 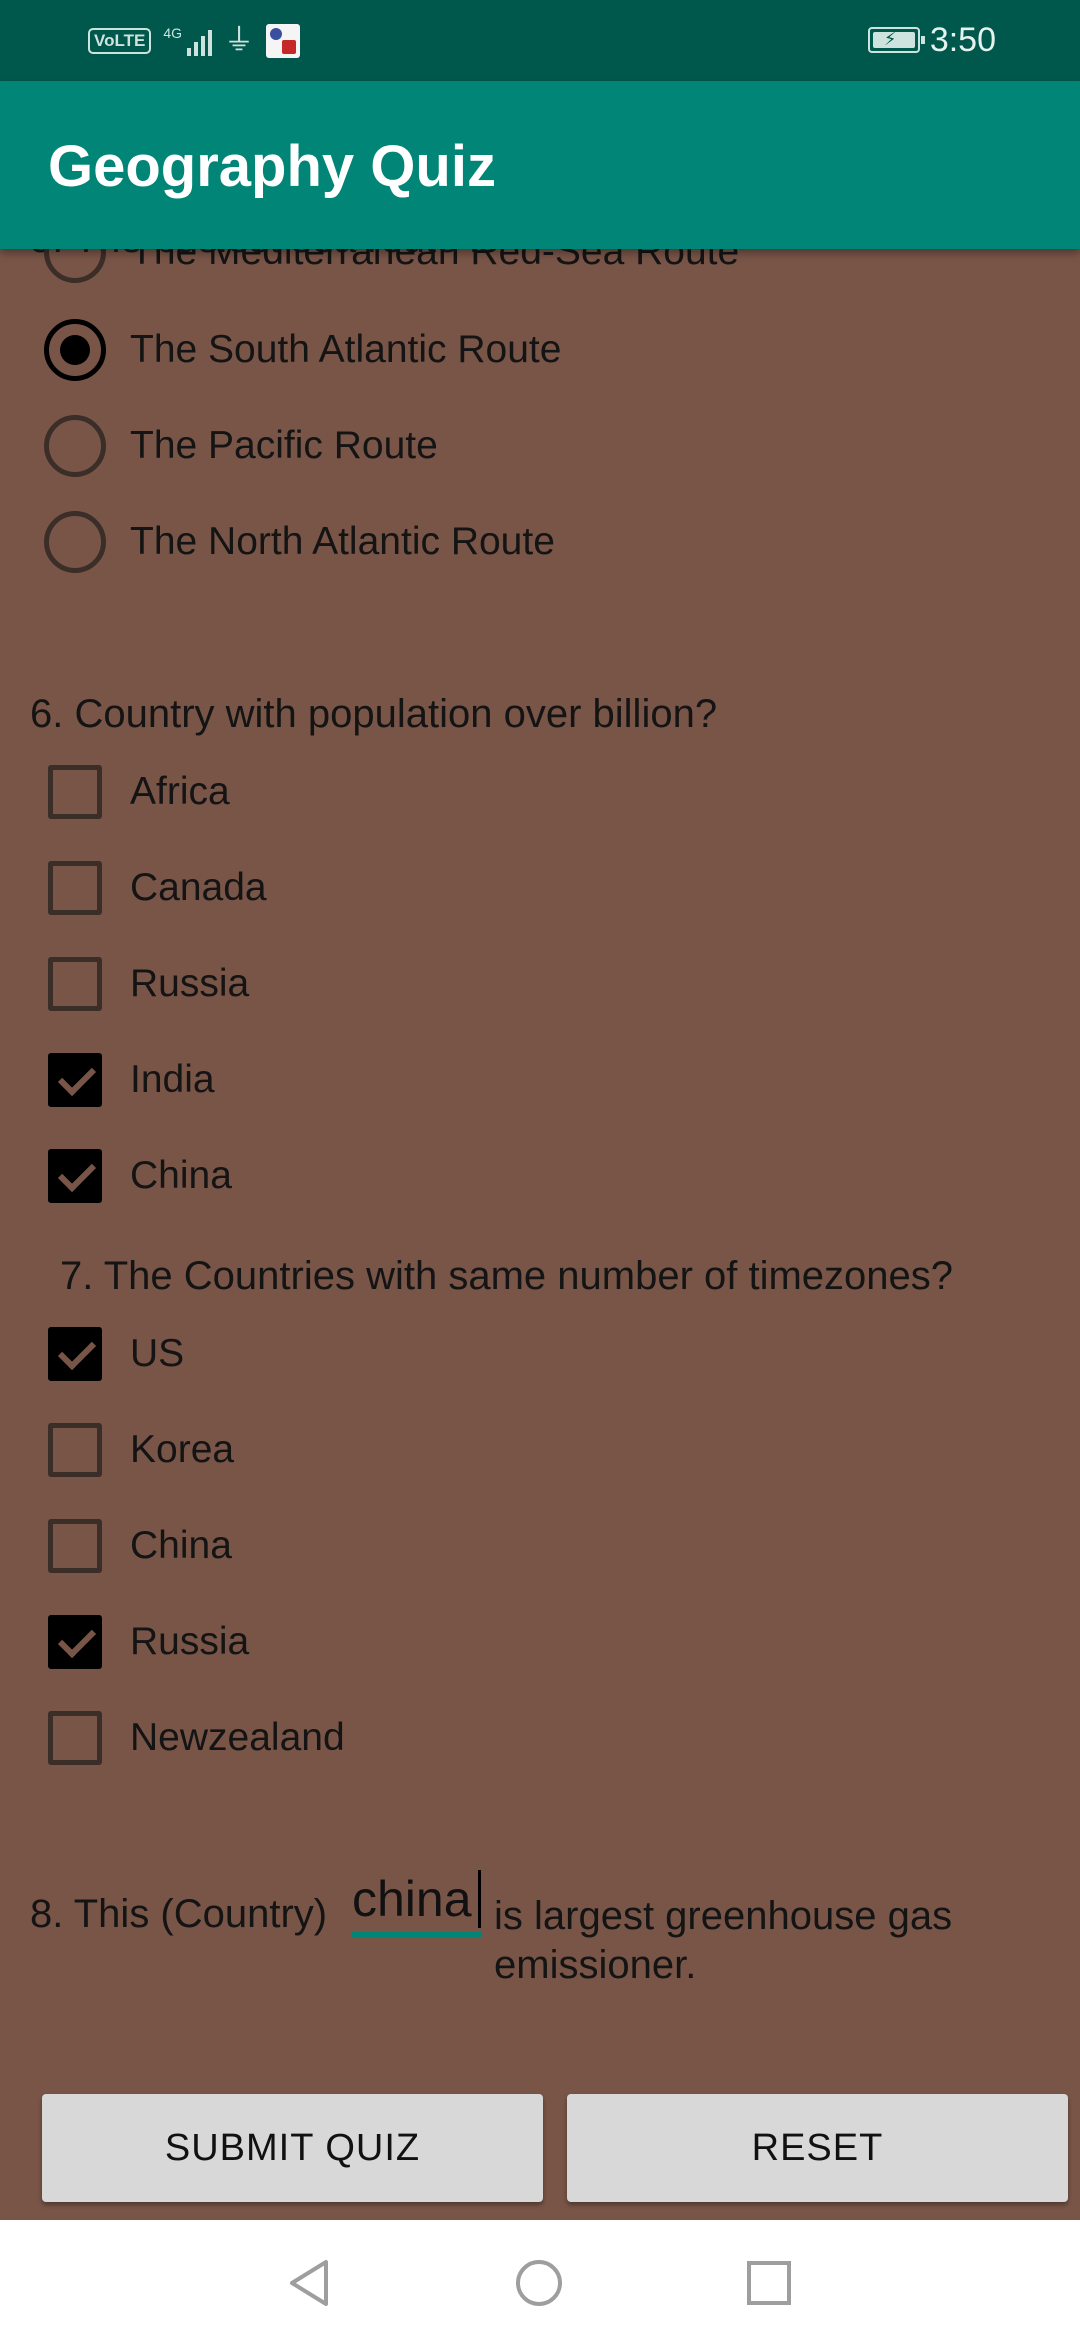 I want to click on q5-option-pacific: The Pacific Route, so click(x=241, y=446).